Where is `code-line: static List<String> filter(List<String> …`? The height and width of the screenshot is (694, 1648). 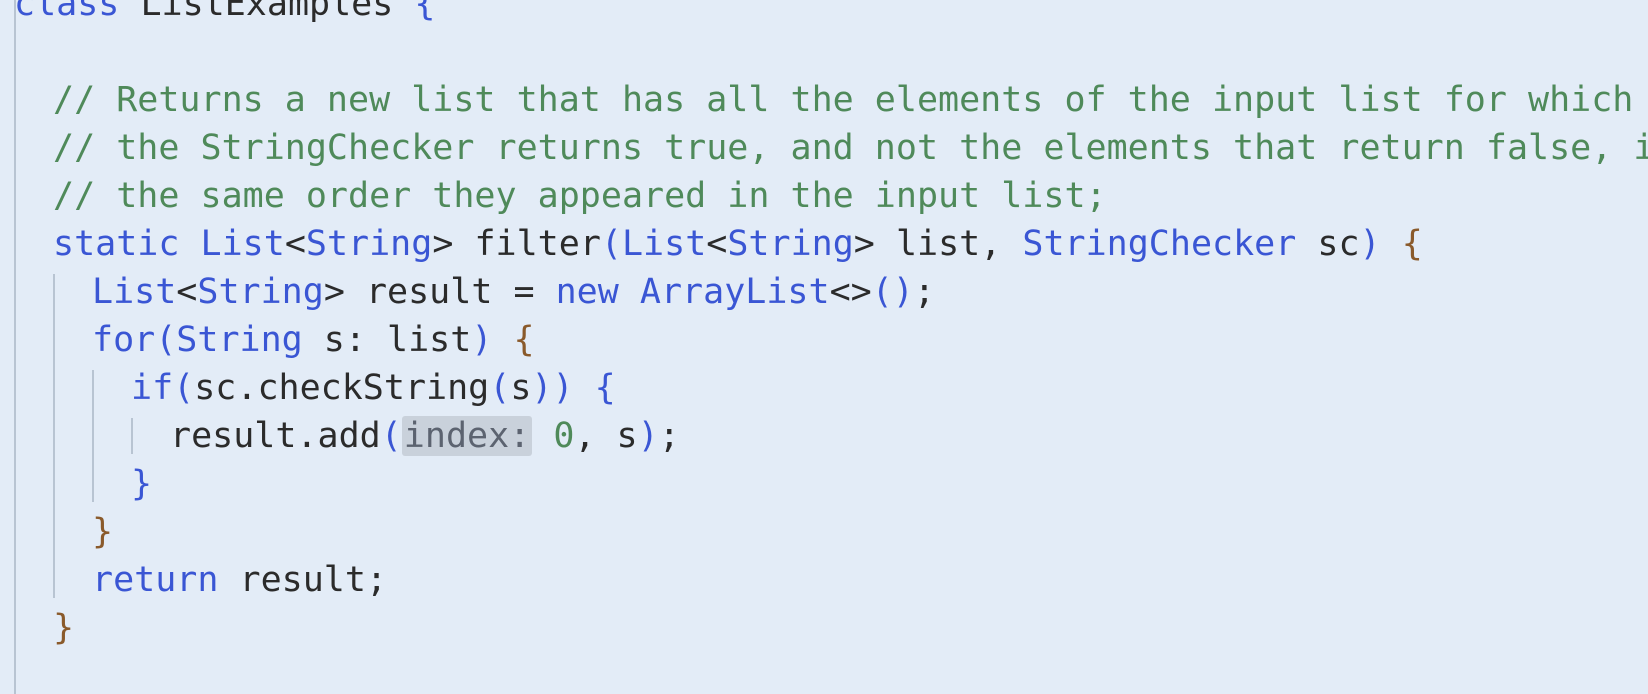 code-line: static List<String> filter(List<String> … is located at coordinates (738, 244).